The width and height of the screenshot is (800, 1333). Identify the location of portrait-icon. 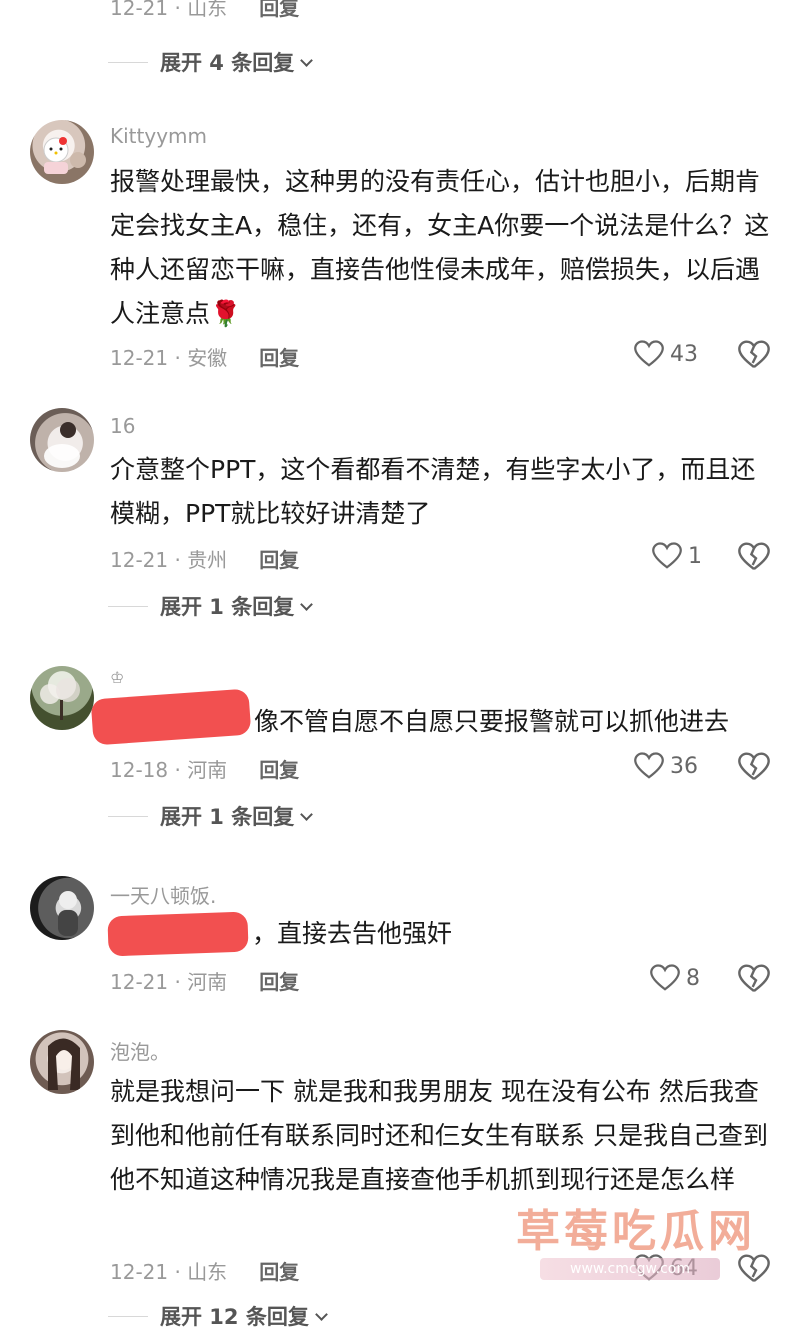
(64, 1064).